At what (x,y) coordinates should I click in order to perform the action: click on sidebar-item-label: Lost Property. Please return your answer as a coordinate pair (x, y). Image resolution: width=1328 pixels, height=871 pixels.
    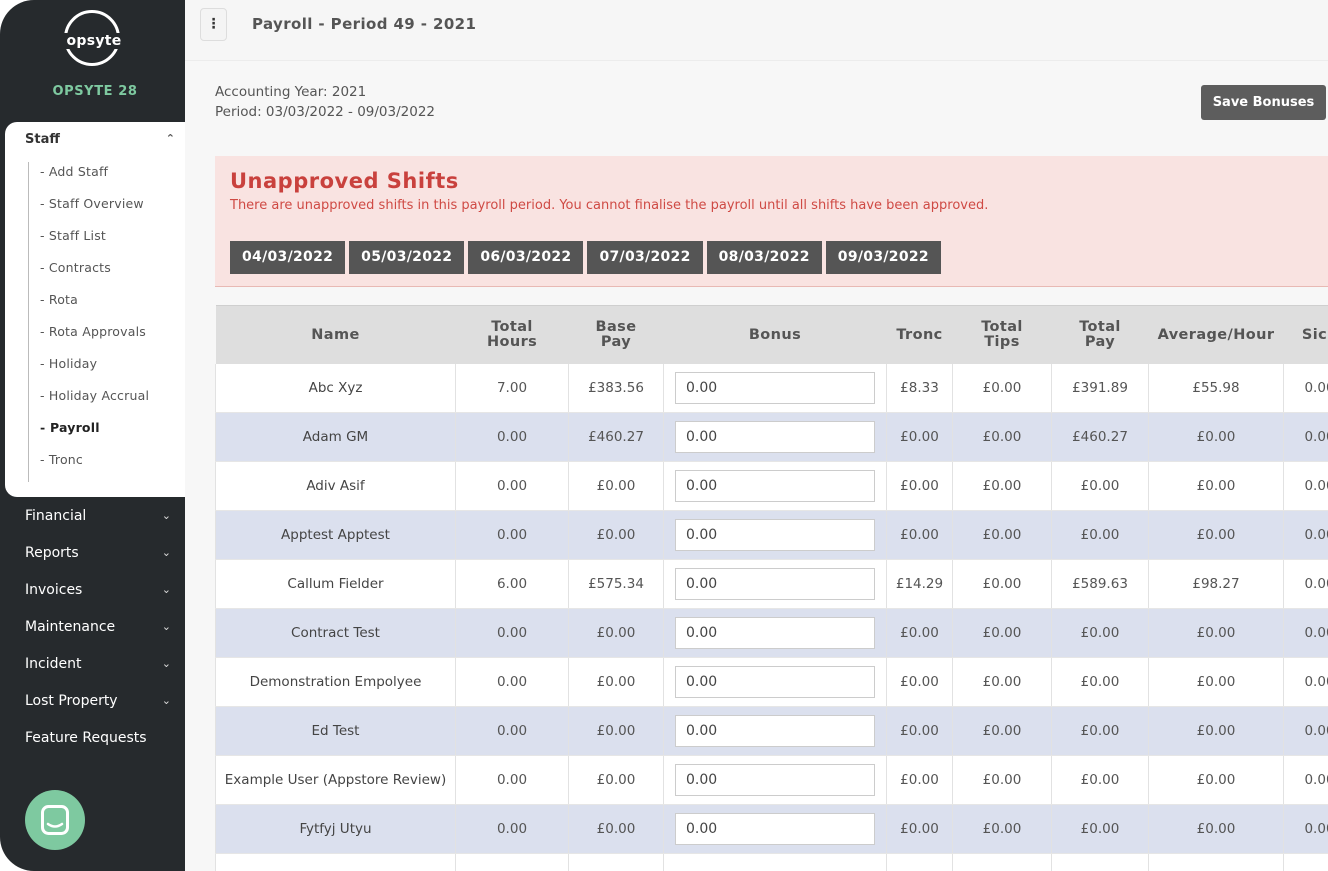
    Looking at the image, I should click on (71, 701).